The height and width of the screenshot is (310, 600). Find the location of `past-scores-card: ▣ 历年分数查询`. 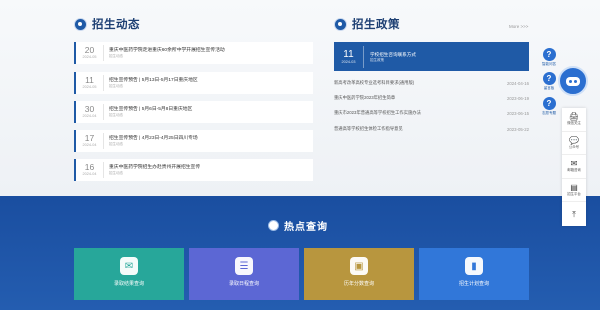

past-scores-card: ▣ 历年分数查询 is located at coordinates (359, 274).